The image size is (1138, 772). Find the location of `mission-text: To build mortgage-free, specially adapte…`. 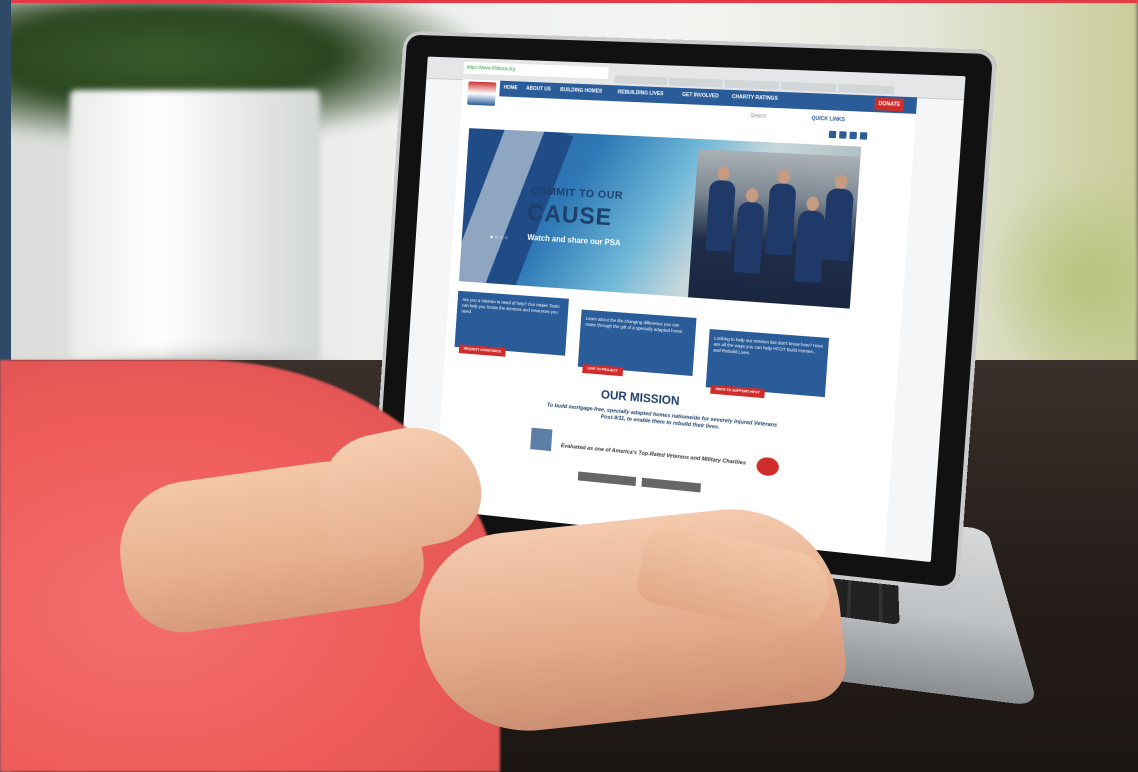

mission-text: To build mortgage-free, specially adapte… is located at coordinates (662, 416).